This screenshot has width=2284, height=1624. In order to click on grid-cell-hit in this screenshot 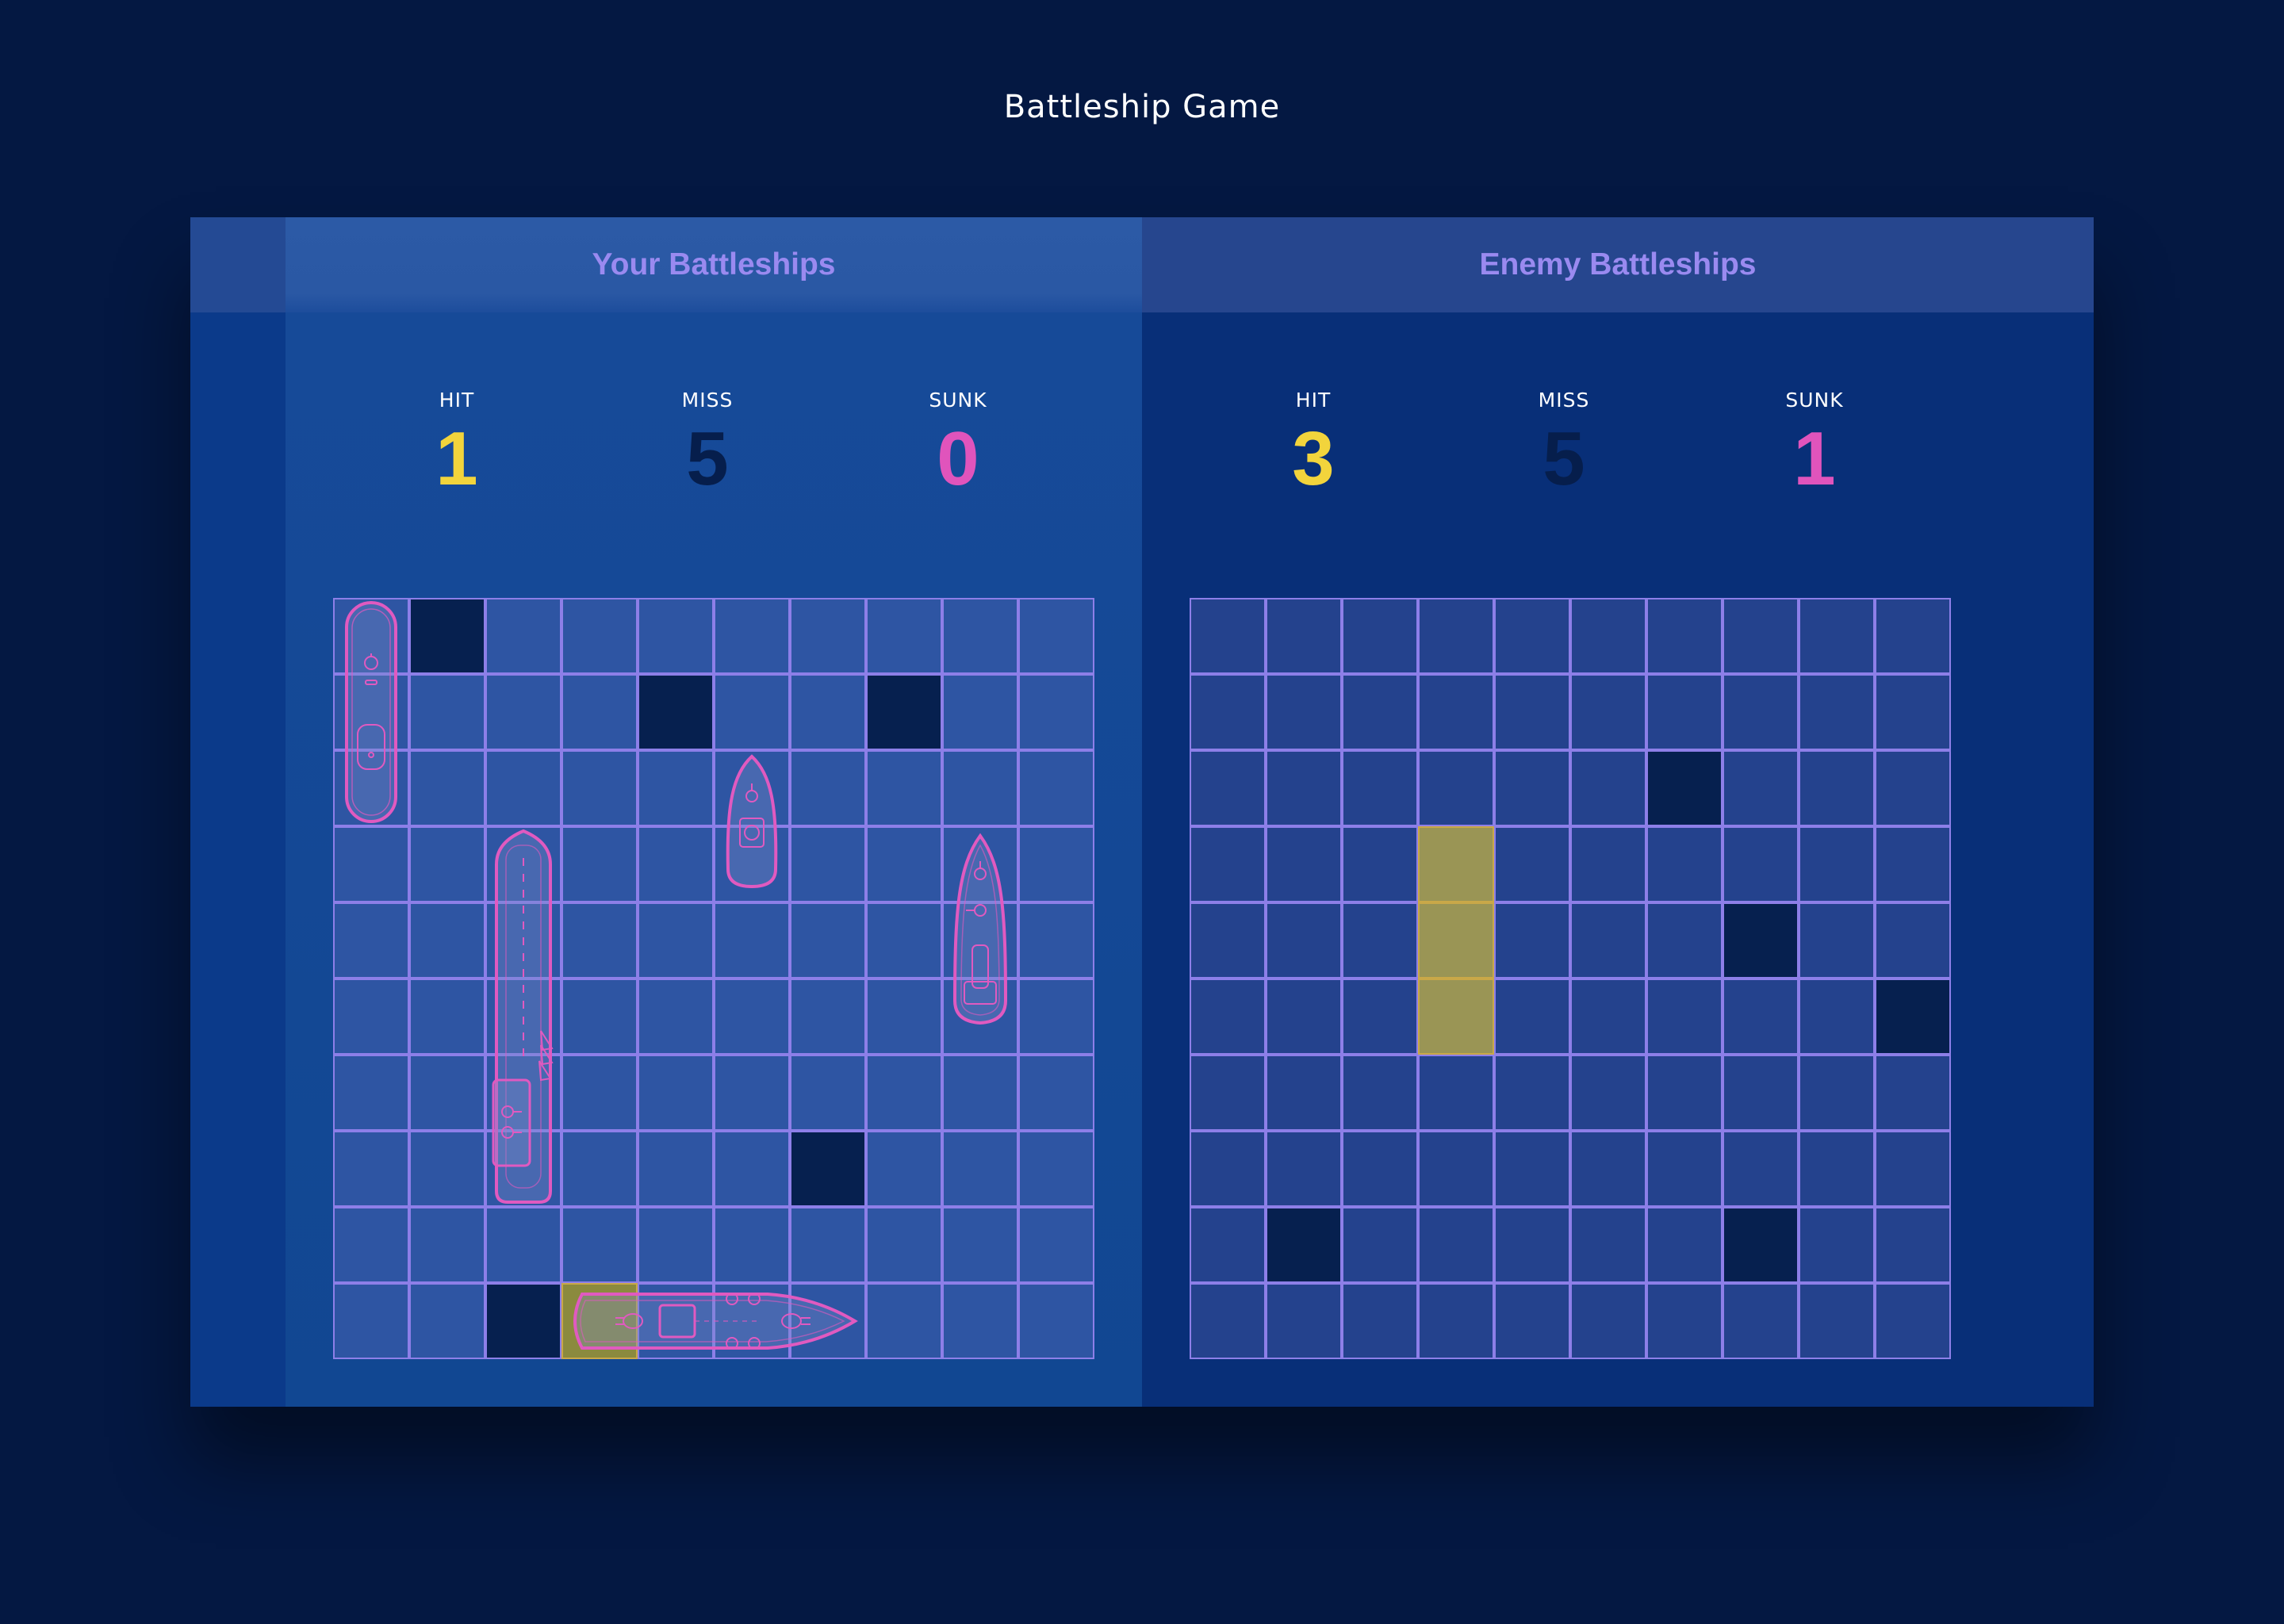, I will do `click(1456, 940)`.